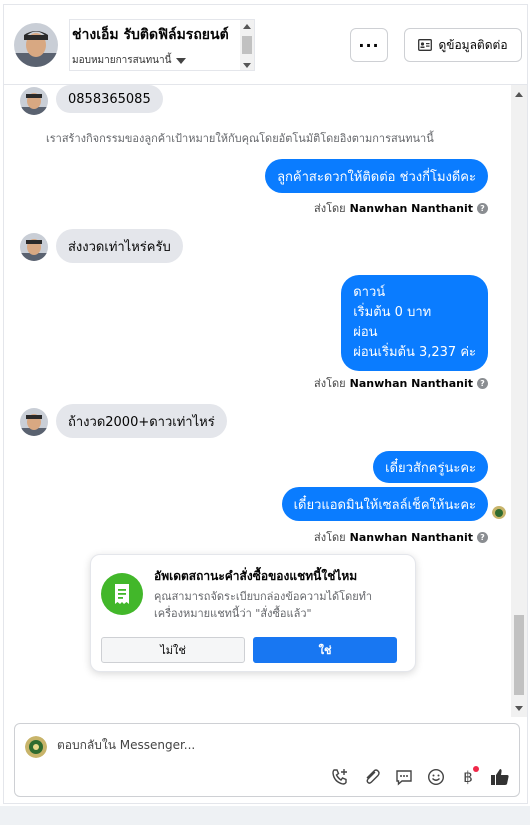  I want to click on outgoing-message: เดี๋ยวแอดมินให้เซลล์เช็คให้นะคะ, so click(384, 504).